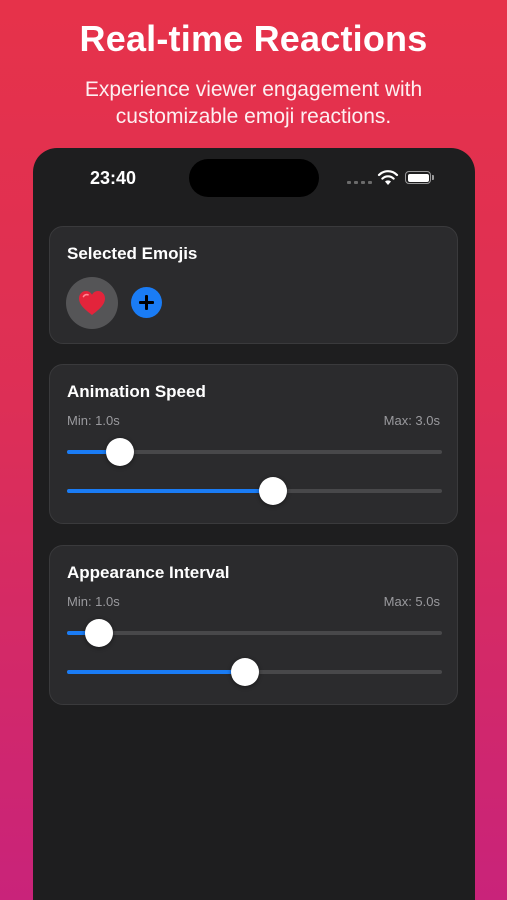 This screenshot has width=507, height=900. I want to click on appearance-interval-max-slider, so click(254, 672).